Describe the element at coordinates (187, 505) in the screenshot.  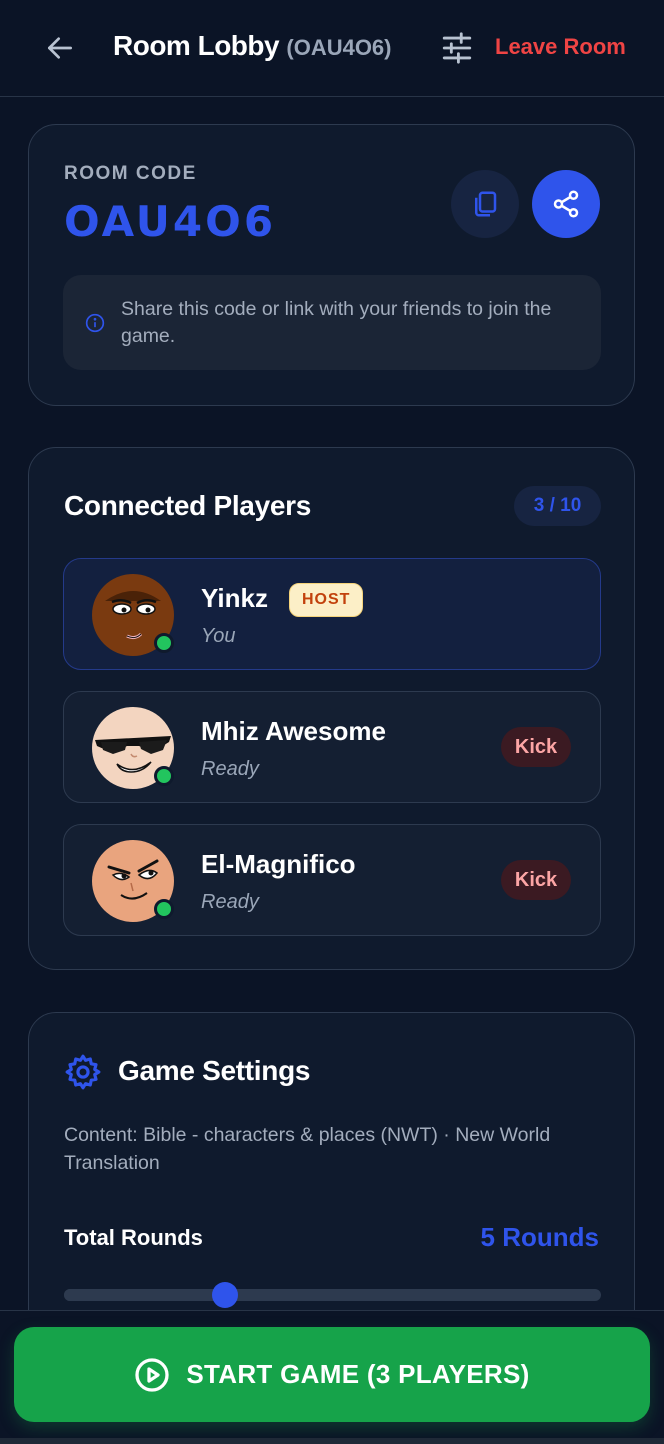
I see `players-title: Connected Players` at that location.